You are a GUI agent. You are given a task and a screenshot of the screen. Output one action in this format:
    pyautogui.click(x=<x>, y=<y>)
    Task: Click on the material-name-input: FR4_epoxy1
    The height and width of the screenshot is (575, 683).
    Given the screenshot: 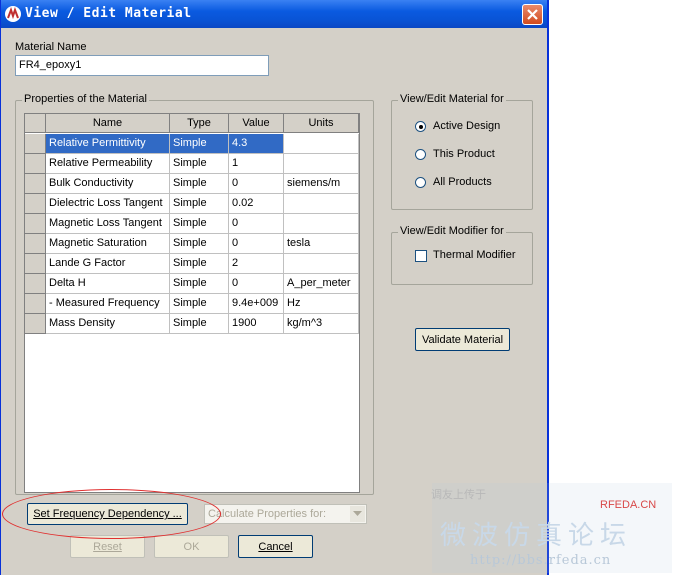 What is the action you would take?
    pyautogui.click(x=142, y=65)
    